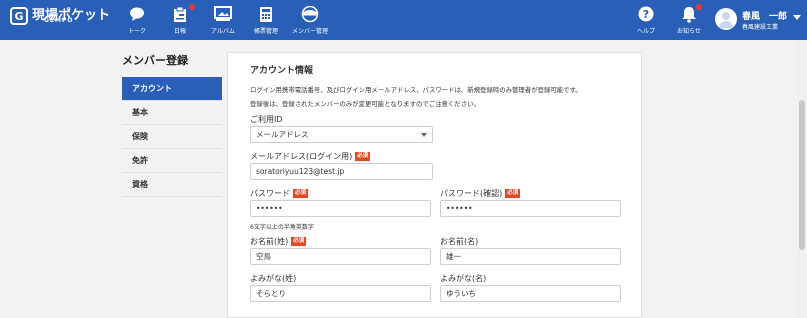  What do you see at coordinates (172, 185) in the screenshot?
I see `sidebar-item-qualification: 資格` at bounding box center [172, 185].